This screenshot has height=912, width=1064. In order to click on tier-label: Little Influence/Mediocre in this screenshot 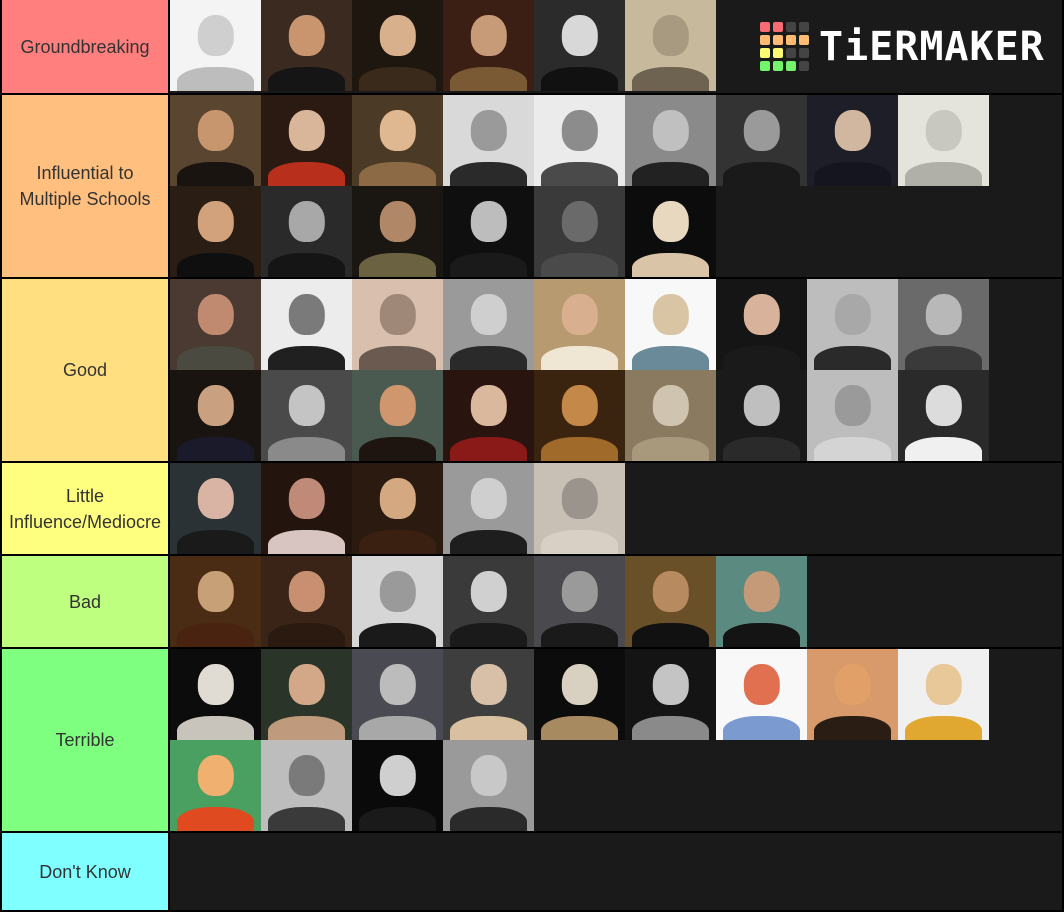, I will do `click(86, 508)`.